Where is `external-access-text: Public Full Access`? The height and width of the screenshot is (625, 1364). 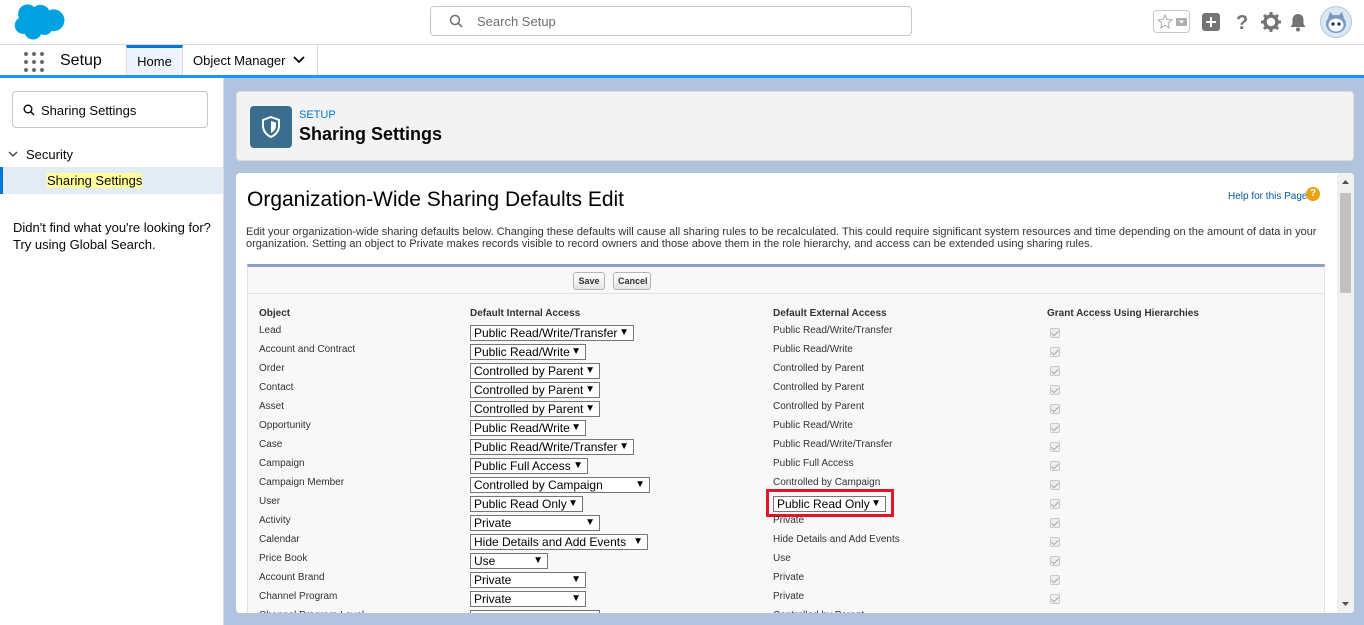 external-access-text: Public Full Access is located at coordinates (813, 463).